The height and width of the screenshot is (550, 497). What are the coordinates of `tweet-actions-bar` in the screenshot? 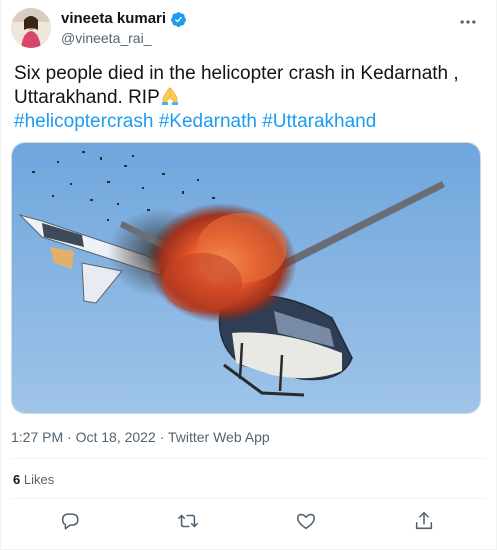 It's located at (248, 521).